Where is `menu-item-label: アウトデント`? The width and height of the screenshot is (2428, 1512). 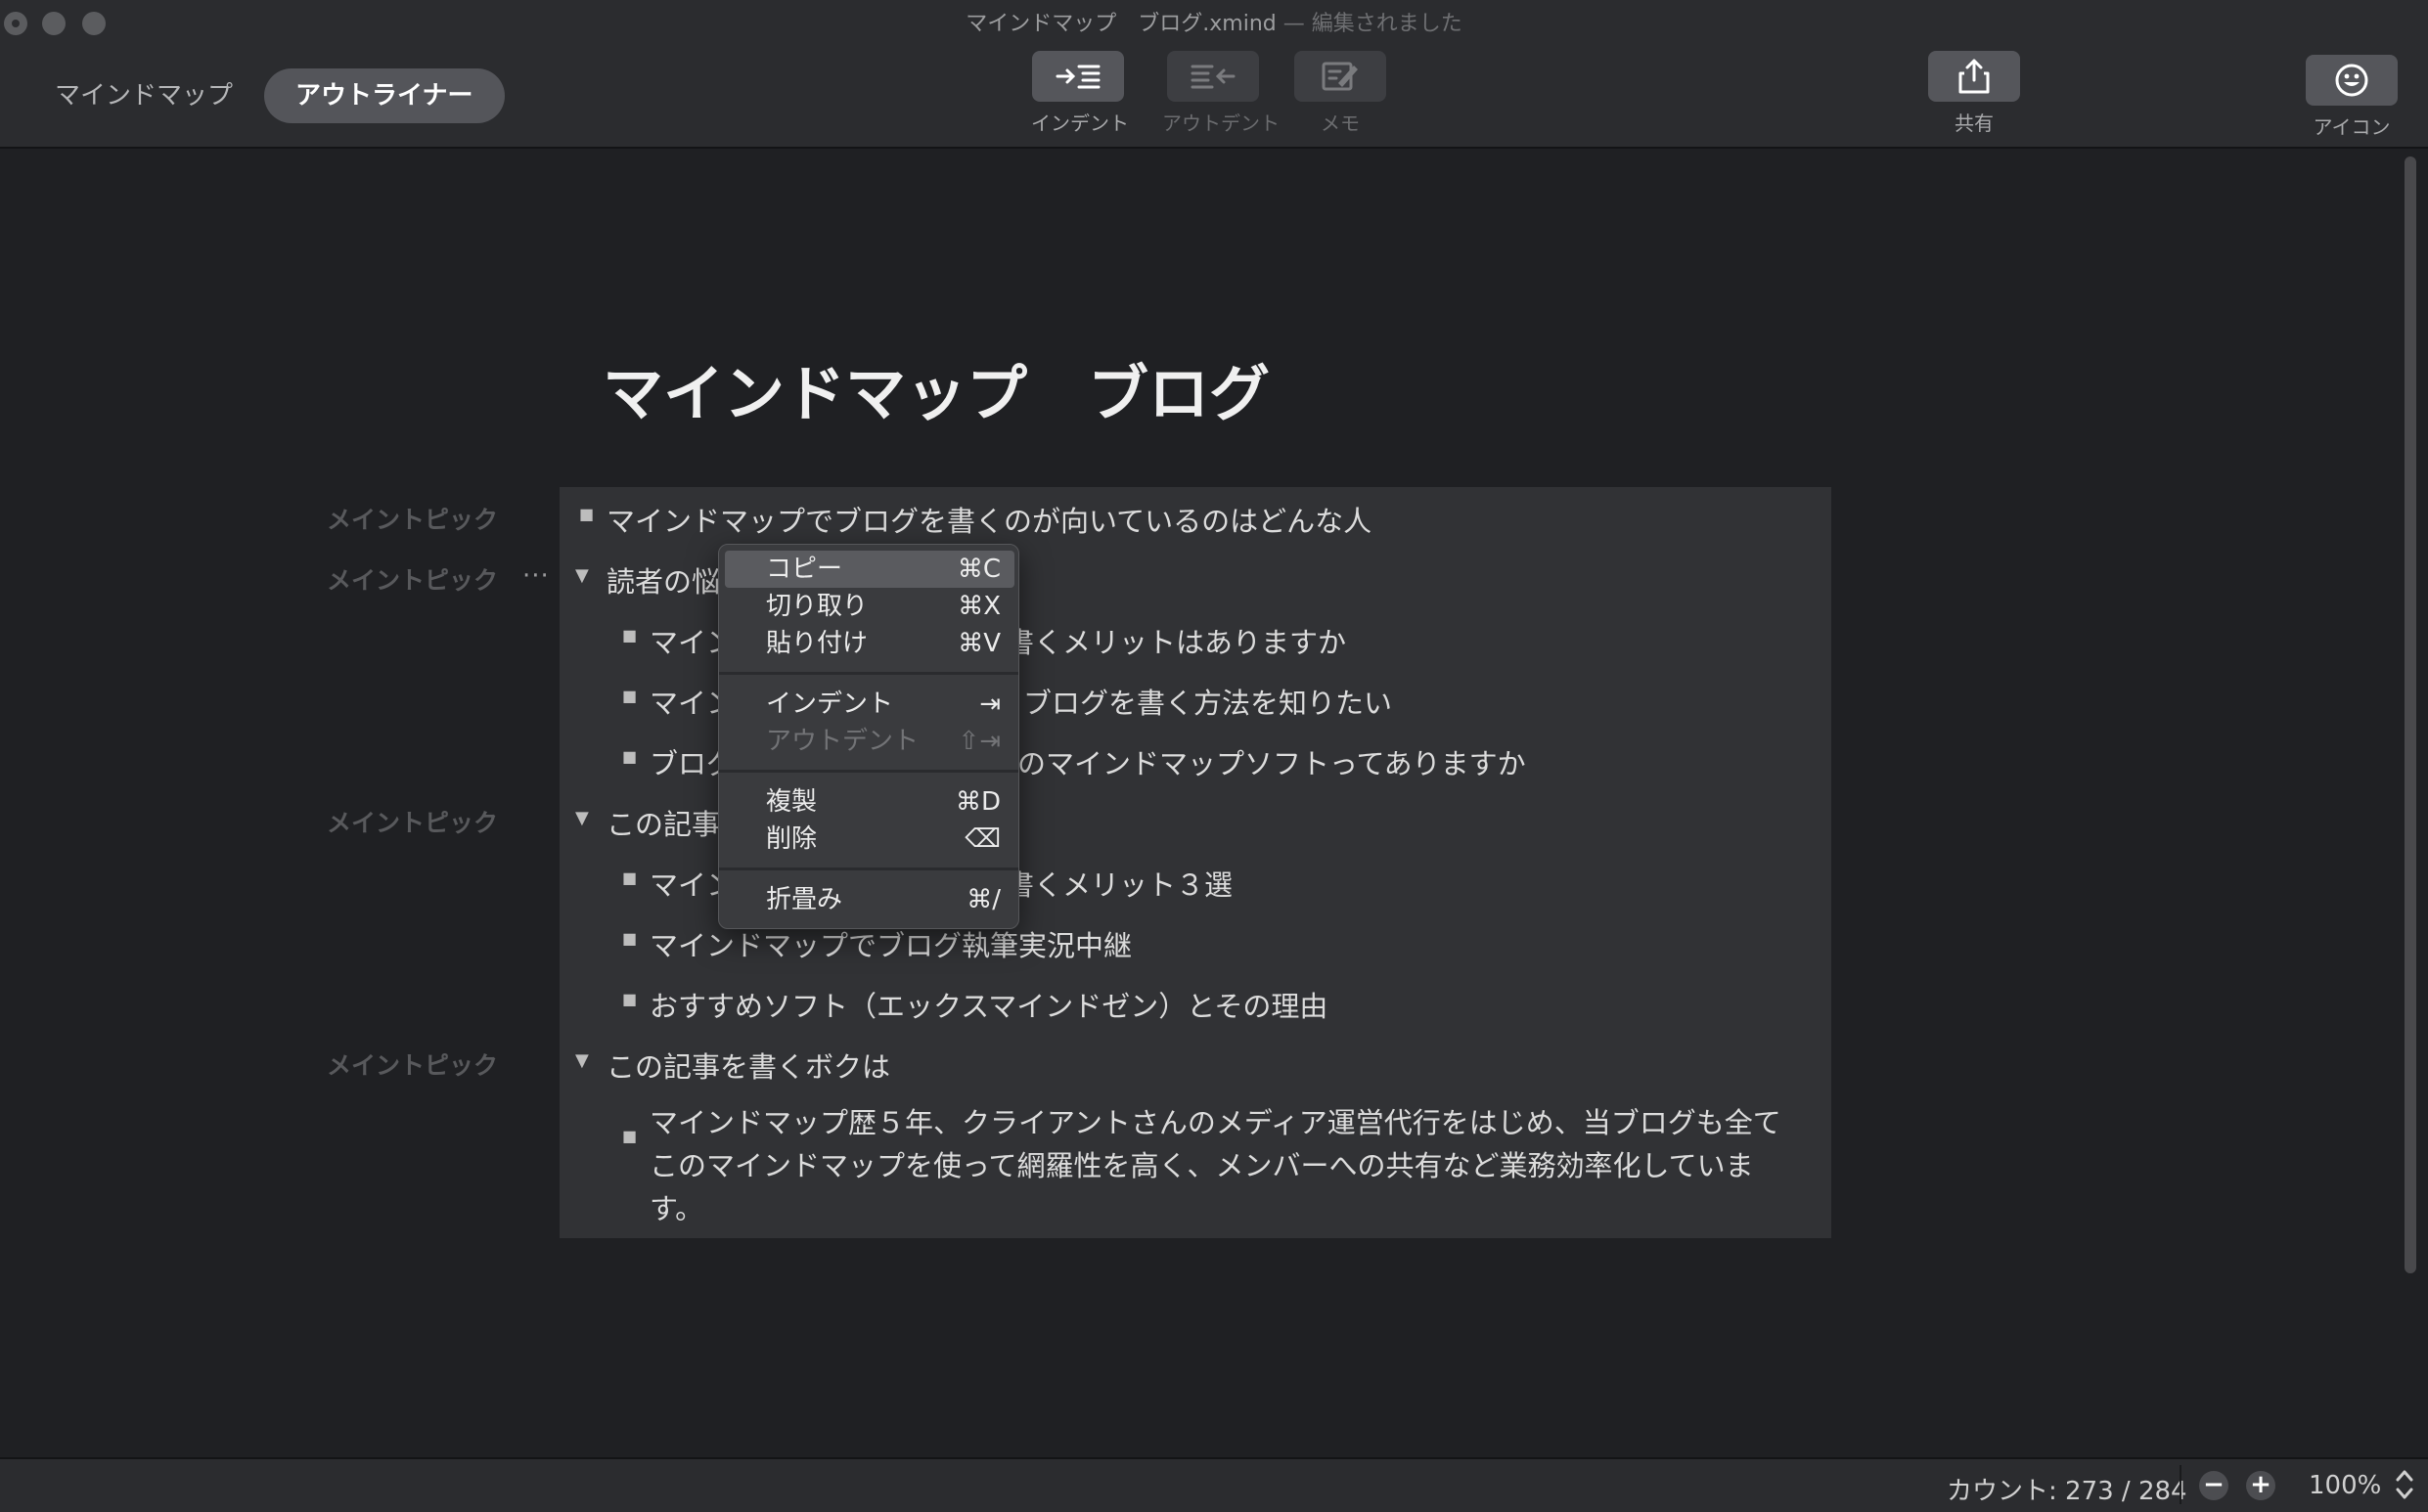
menu-item-label: アウトデント is located at coordinates (843, 742).